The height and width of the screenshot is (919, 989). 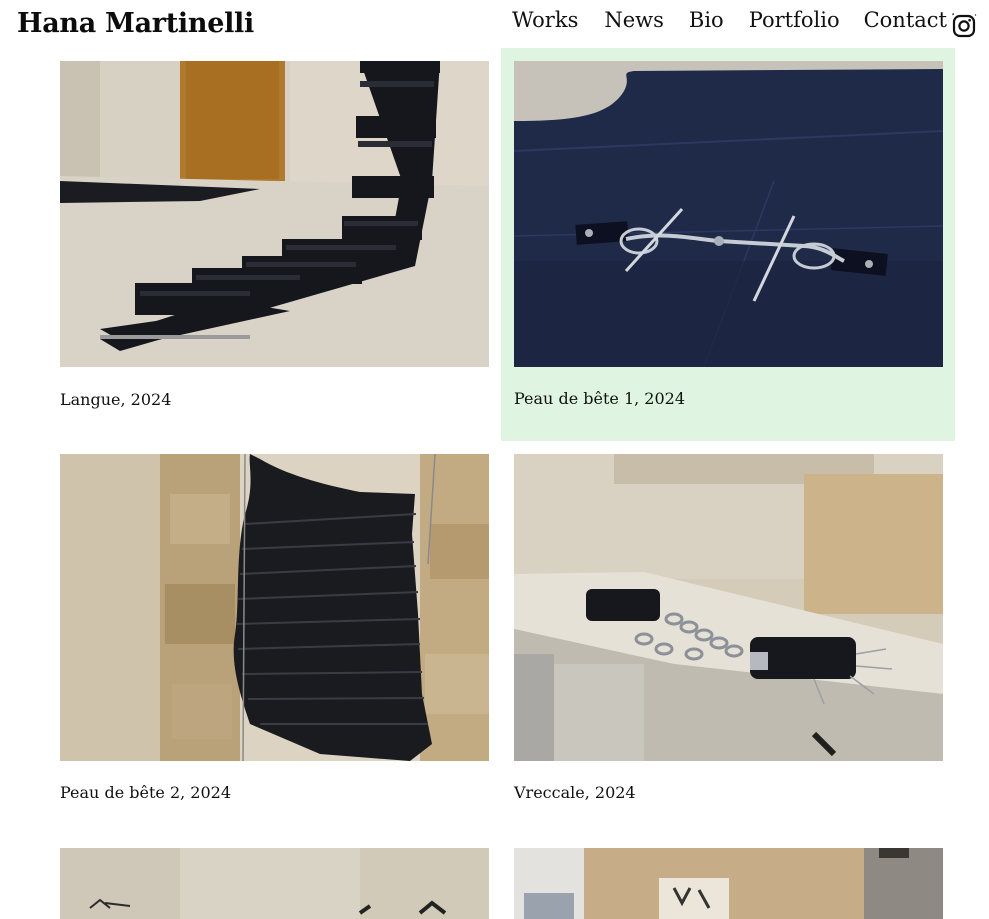 I want to click on nav-contact: Contact, so click(x=905, y=20).